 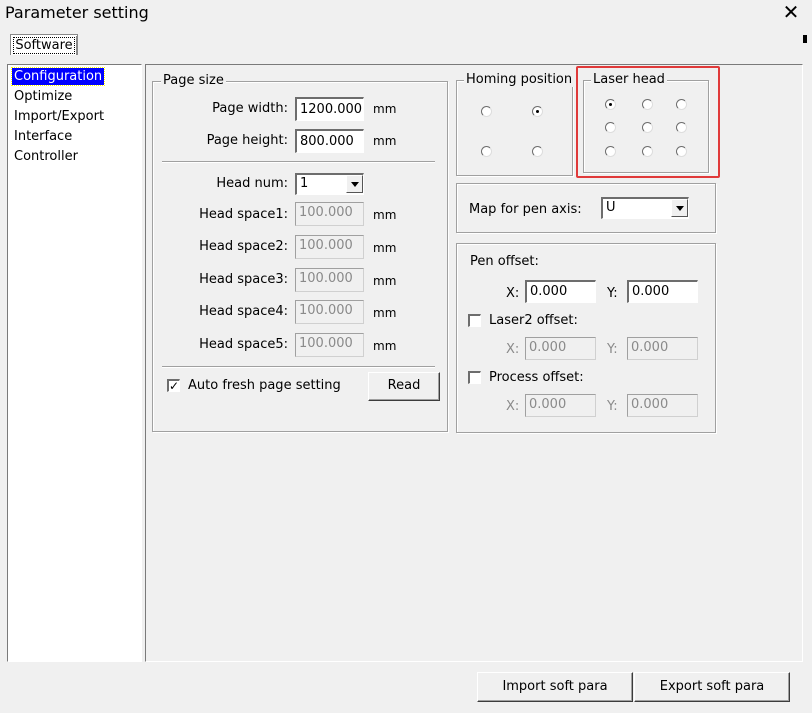 I want to click on close-icon: ✕, so click(x=791, y=12).